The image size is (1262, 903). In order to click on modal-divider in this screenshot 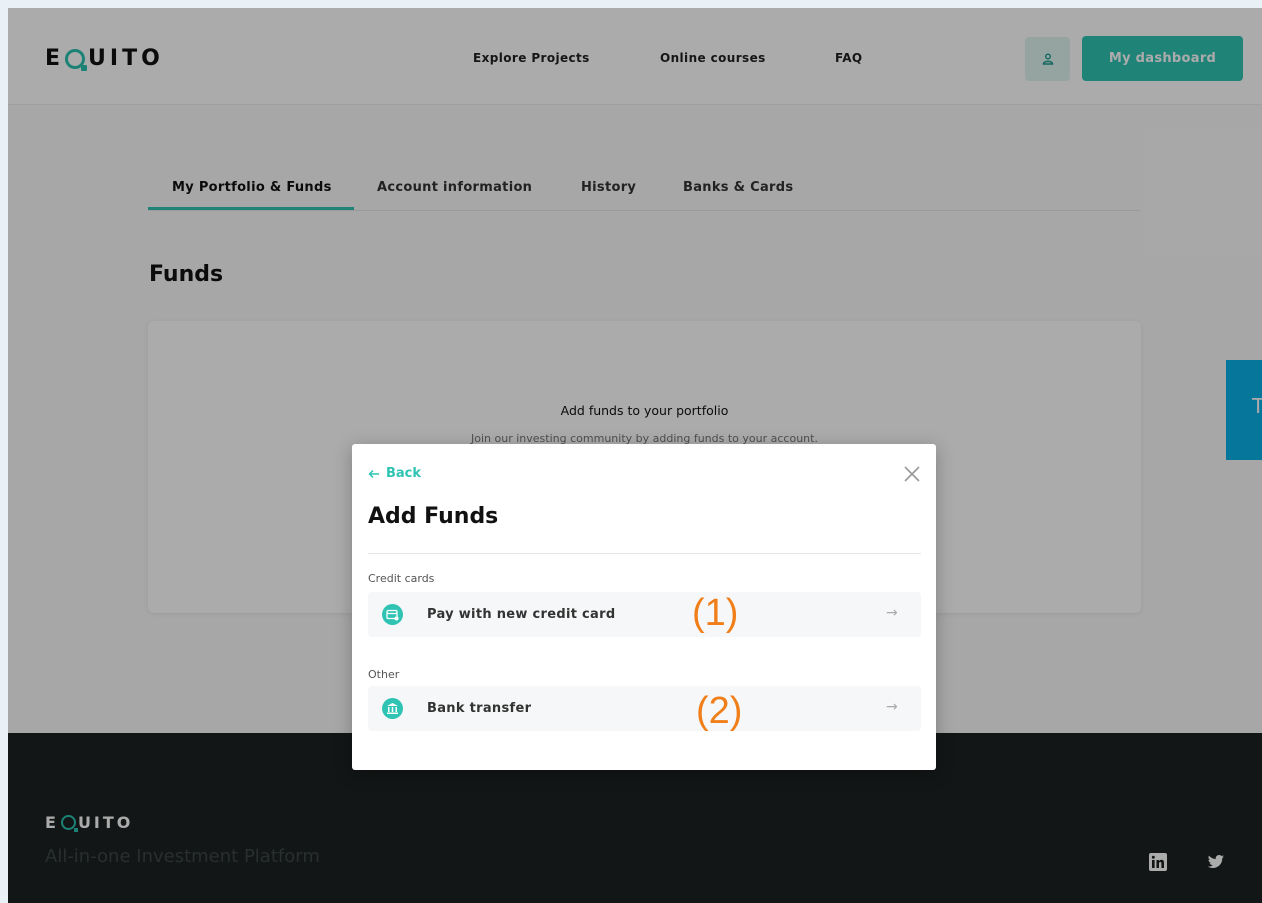, I will do `click(644, 553)`.